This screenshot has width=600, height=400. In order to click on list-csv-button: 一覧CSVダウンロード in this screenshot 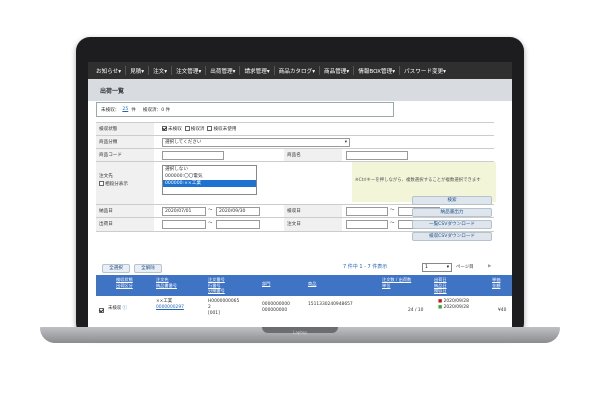, I will do `click(452, 224)`.